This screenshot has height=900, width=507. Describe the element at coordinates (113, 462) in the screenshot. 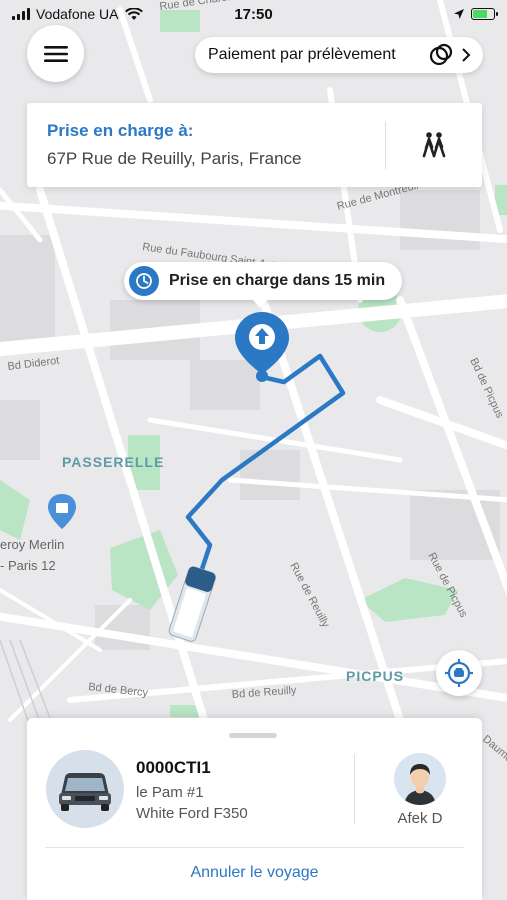

I see `area-label: PASSERELLE` at that location.